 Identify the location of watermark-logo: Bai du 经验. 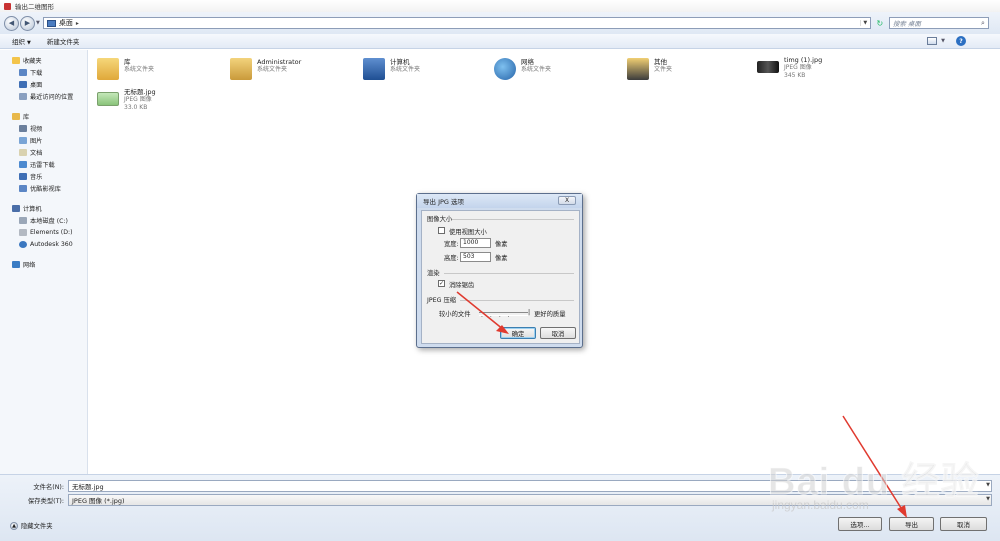
(874, 482).